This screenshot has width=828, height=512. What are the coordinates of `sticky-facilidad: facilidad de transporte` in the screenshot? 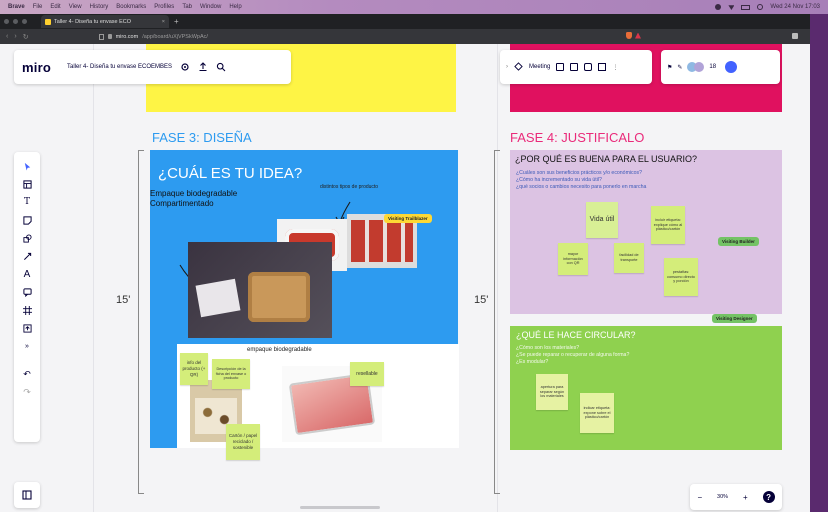 It's located at (629, 258).